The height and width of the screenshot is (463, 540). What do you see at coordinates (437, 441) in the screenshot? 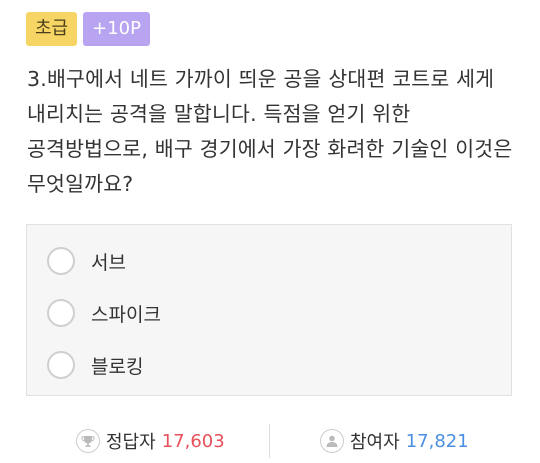
I see `participant-value: 17,821` at bounding box center [437, 441].